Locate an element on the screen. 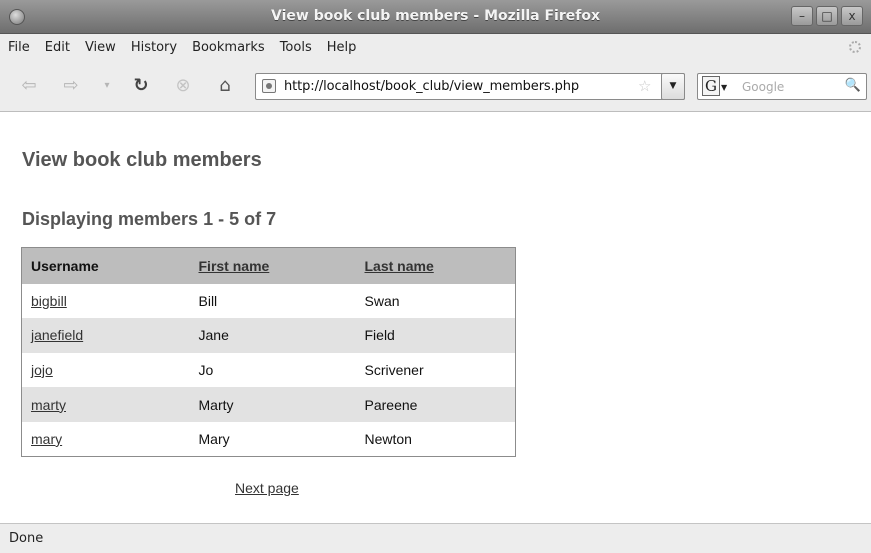 The width and height of the screenshot is (871, 553). last-name-cell: Scrivener is located at coordinates (435, 370).